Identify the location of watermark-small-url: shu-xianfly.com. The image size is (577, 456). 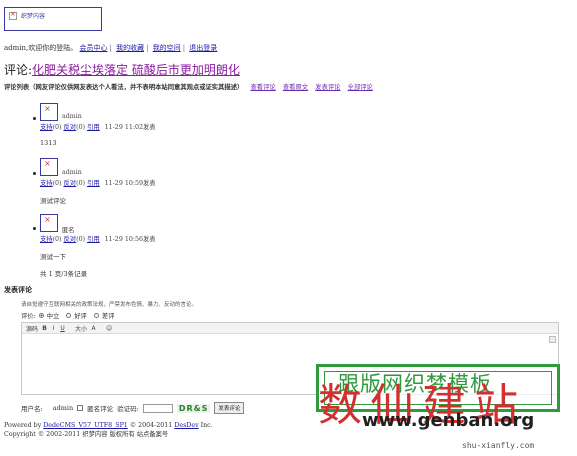
(498, 445).